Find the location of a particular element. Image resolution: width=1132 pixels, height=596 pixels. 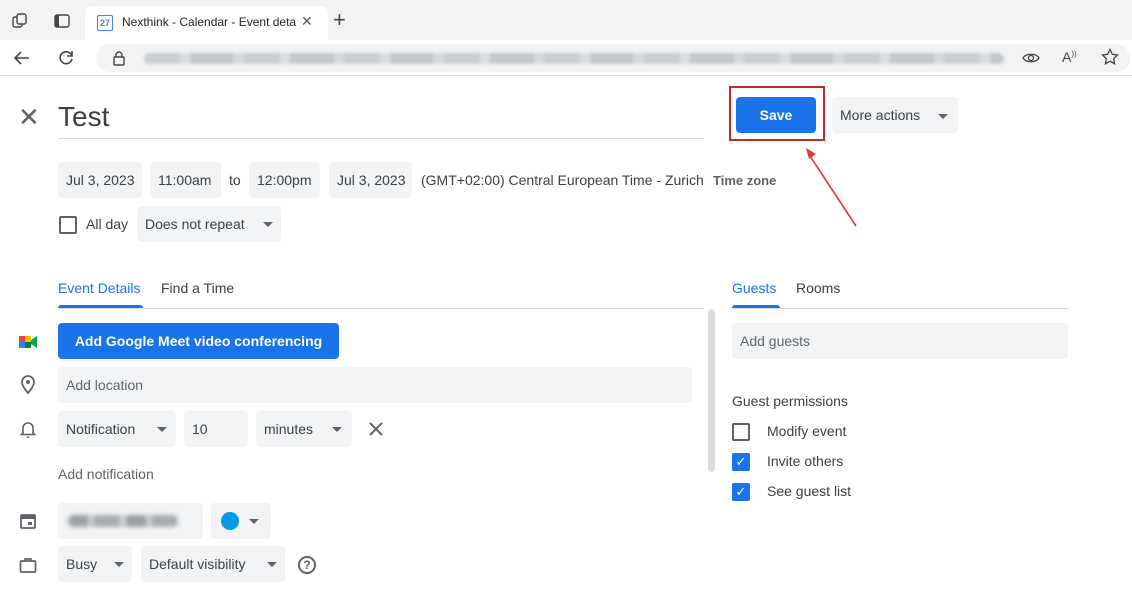

timezone-link: Time zone is located at coordinates (744, 181).